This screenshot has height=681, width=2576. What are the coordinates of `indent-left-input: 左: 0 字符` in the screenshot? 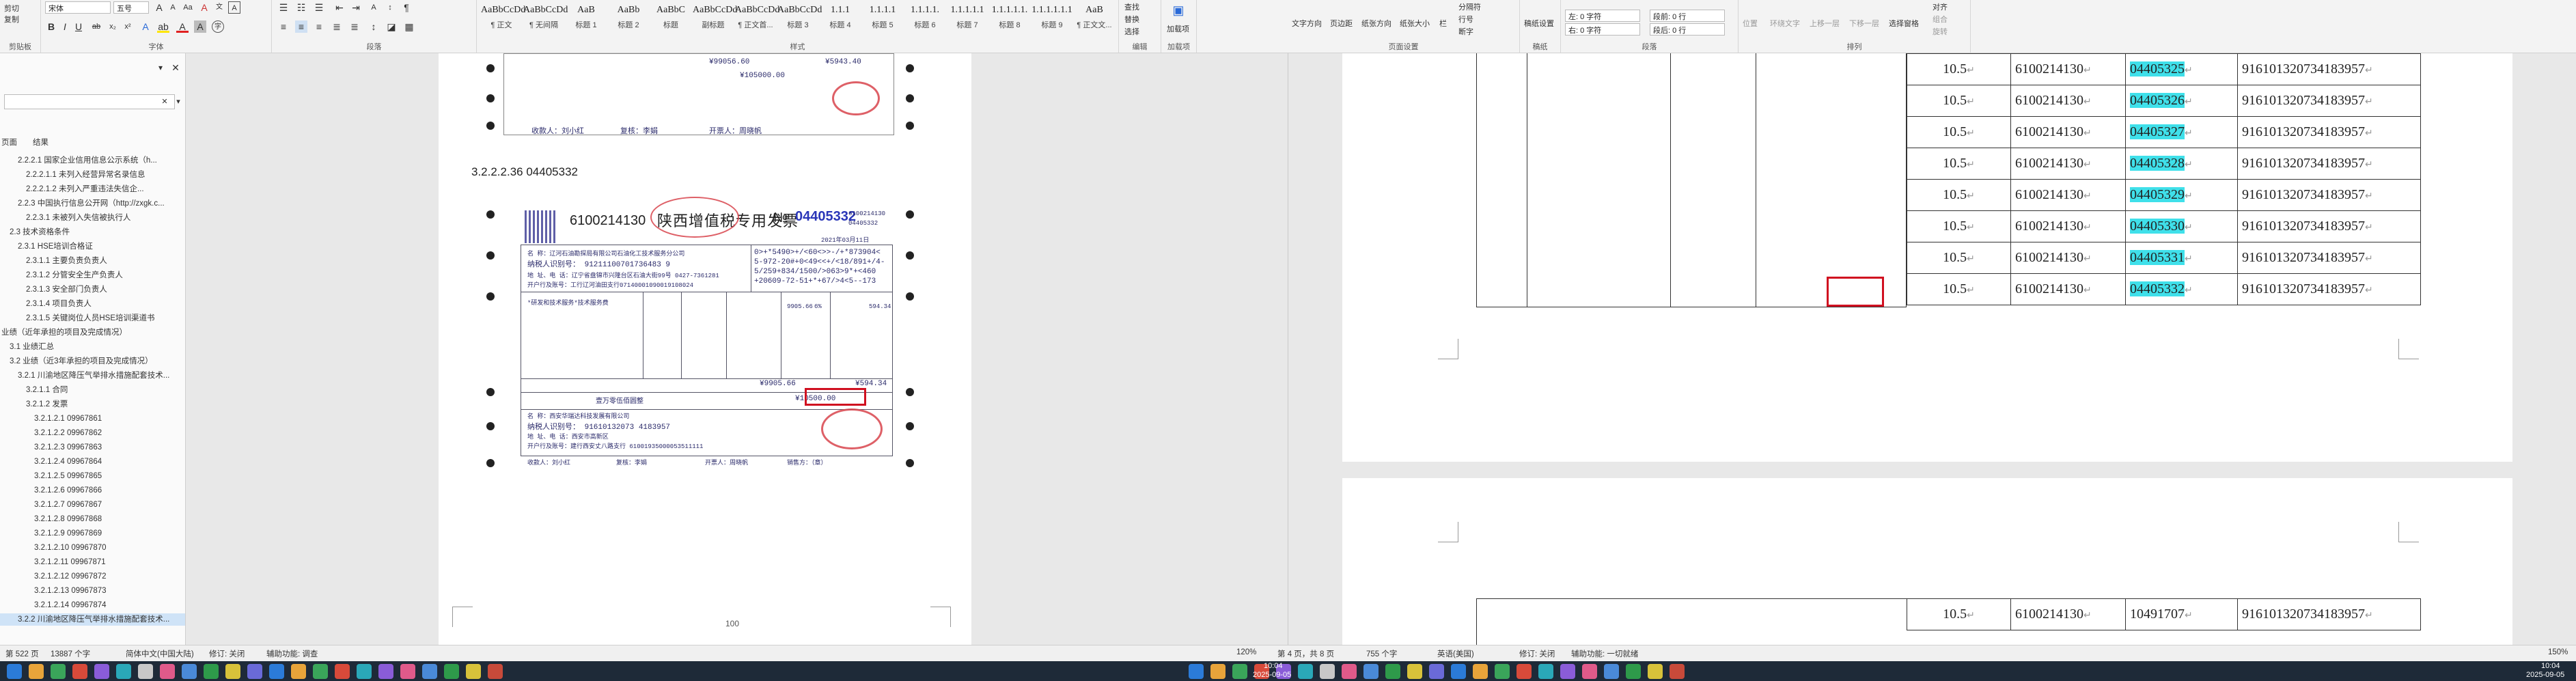 It's located at (1602, 16).